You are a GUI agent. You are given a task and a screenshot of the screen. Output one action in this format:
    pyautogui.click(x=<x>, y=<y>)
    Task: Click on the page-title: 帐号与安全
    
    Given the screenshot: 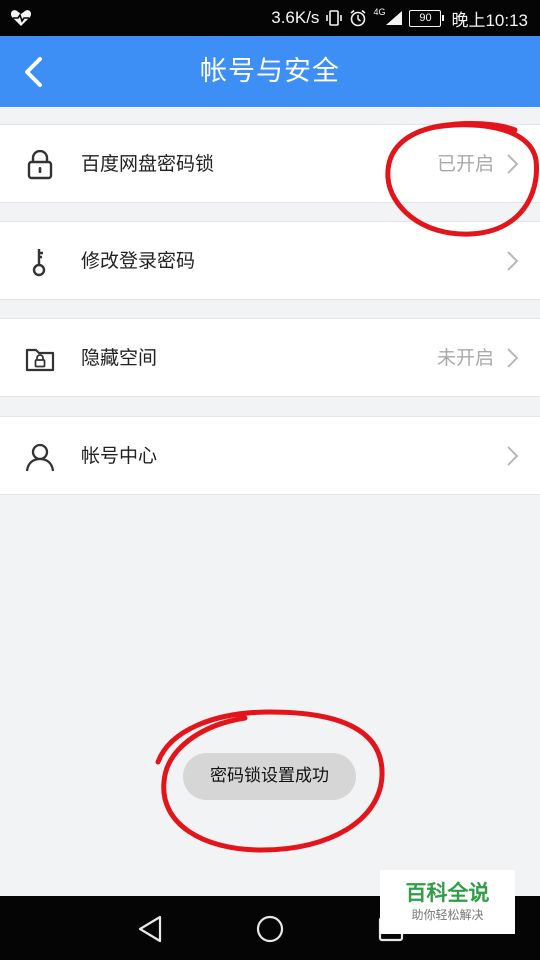 What is the action you would take?
    pyautogui.click(x=270, y=71)
    